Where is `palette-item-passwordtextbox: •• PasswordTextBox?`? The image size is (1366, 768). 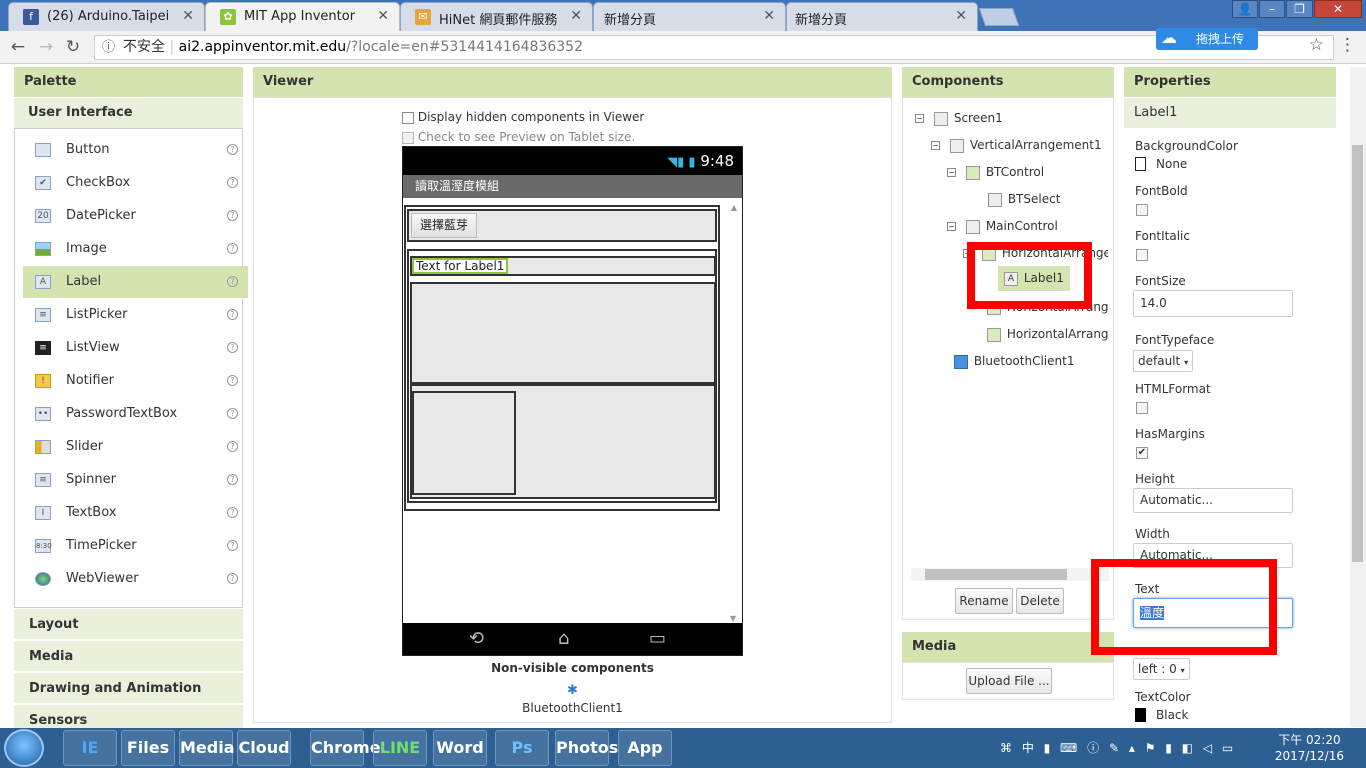 palette-item-passwordtextbox: •• PasswordTextBox? is located at coordinates (135, 414).